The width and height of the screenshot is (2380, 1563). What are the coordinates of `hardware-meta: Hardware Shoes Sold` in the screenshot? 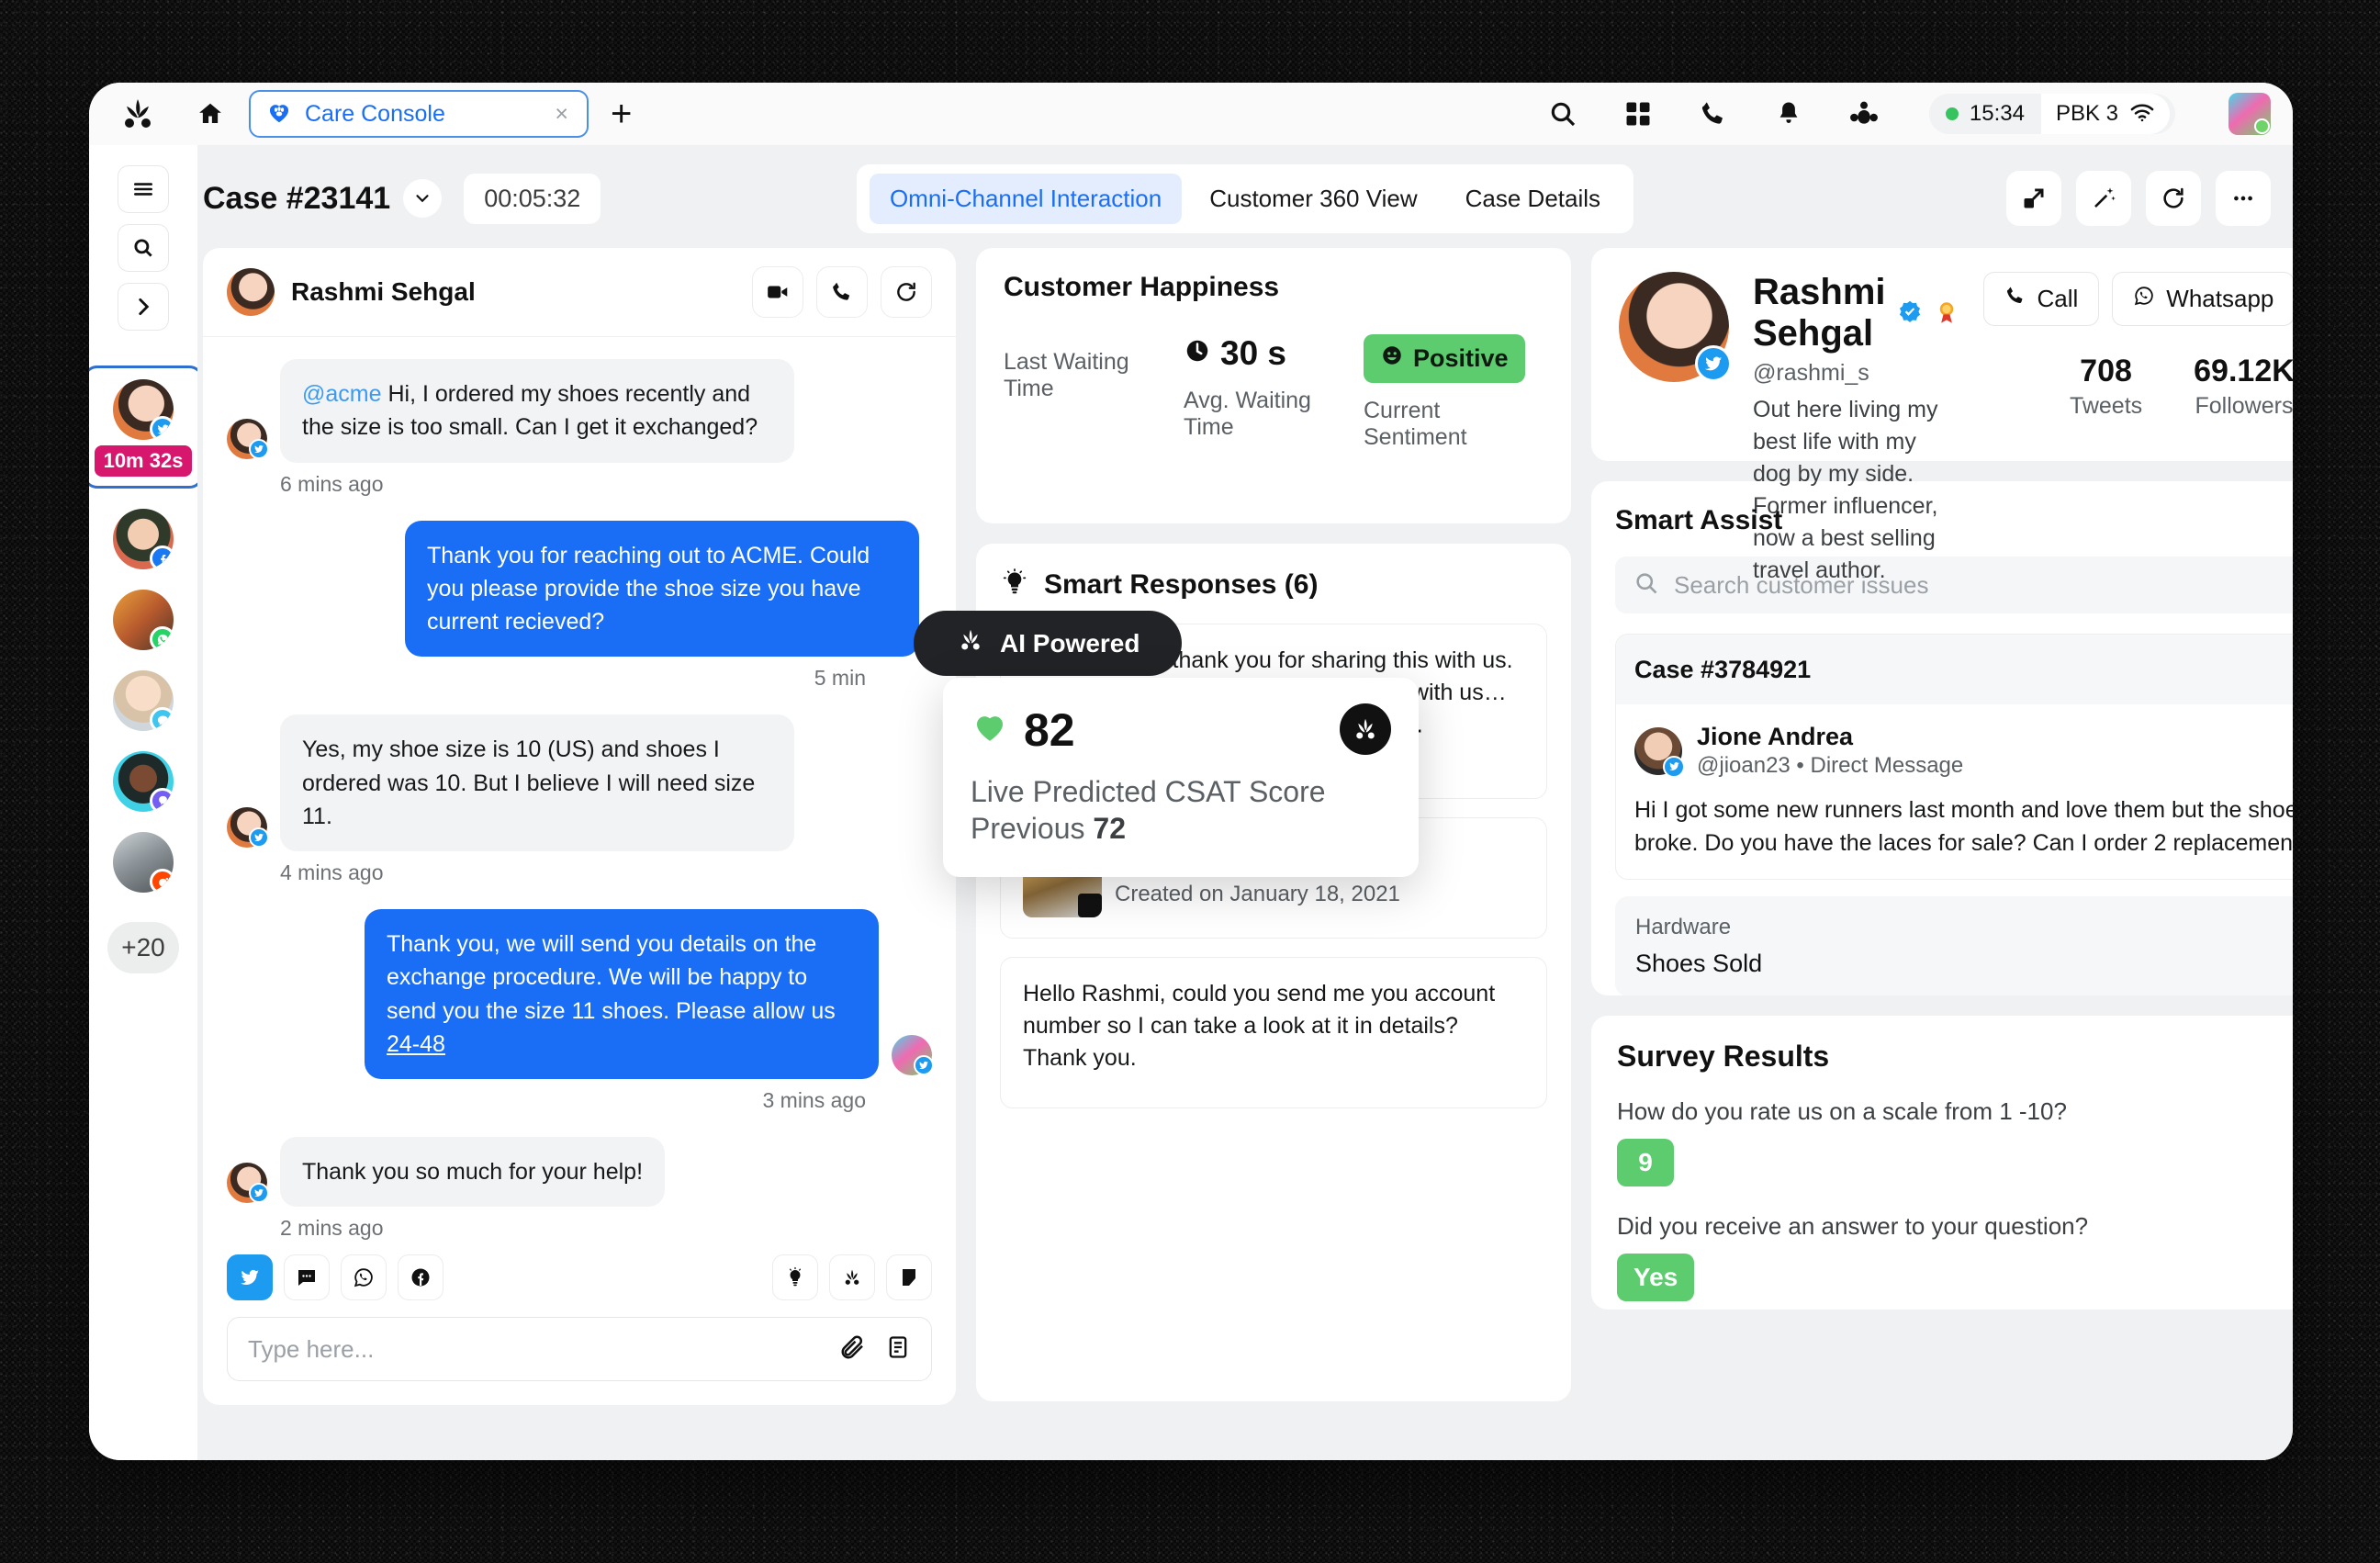 It's located at (1954, 945).